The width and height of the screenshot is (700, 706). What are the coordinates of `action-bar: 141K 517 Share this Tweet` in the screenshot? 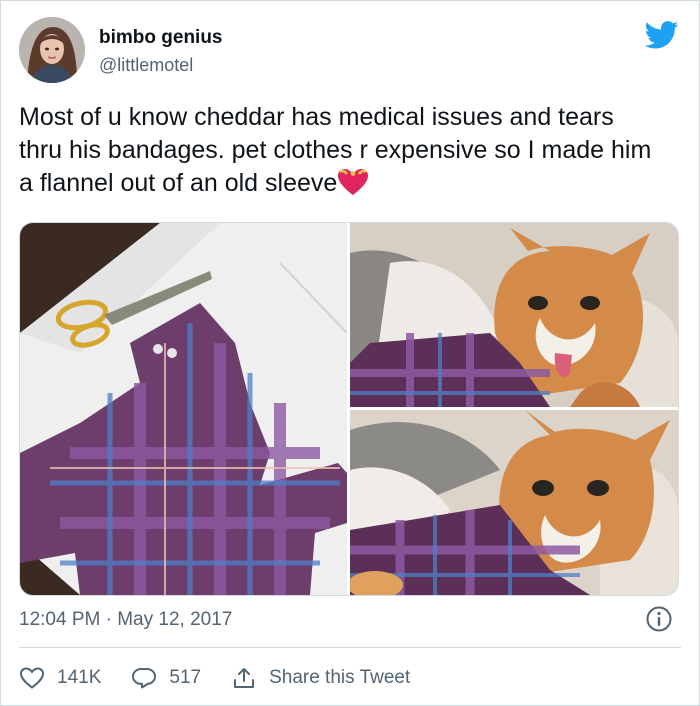 It's located at (229, 678).